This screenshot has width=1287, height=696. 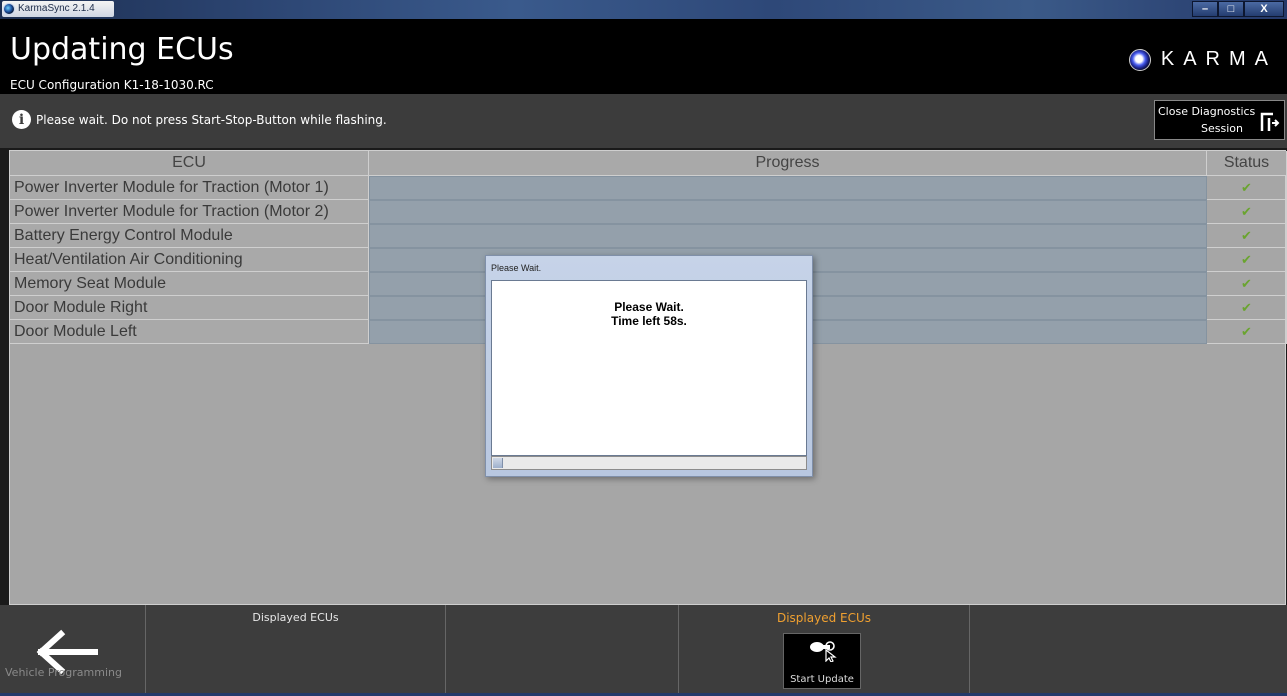 I want to click on dialog-message: Please Wait., so click(x=649, y=307).